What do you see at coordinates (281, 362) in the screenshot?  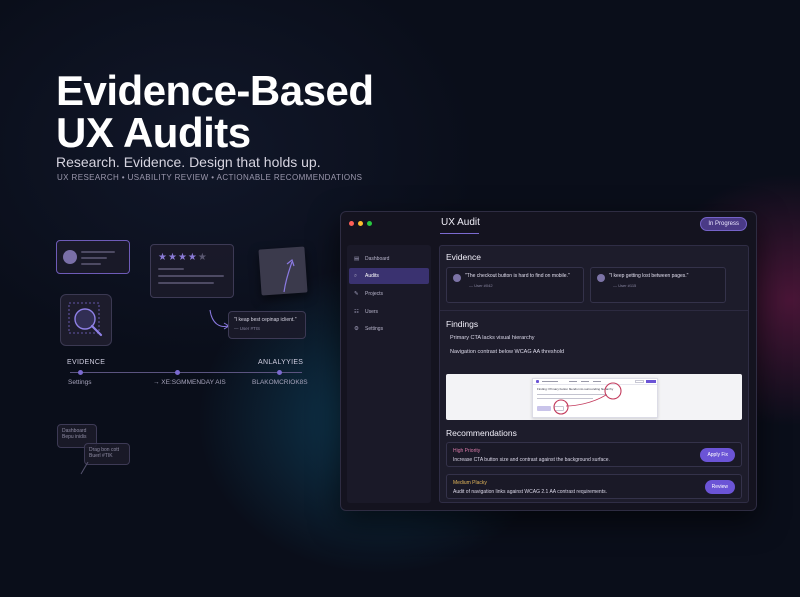 I see `timeline-label-analysis: ANLALYYIES` at bounding box center [281, 362].